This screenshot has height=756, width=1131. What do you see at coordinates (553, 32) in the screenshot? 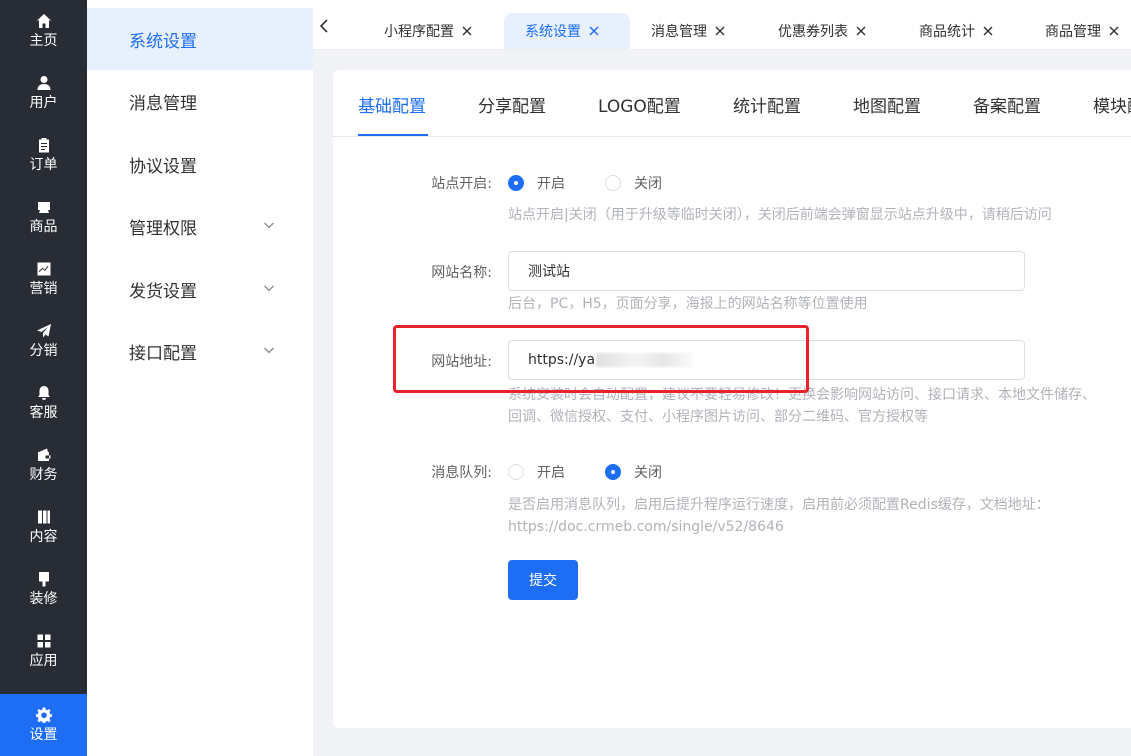
I see `tab-label: 系统设置` at bounding box center [553, 32].